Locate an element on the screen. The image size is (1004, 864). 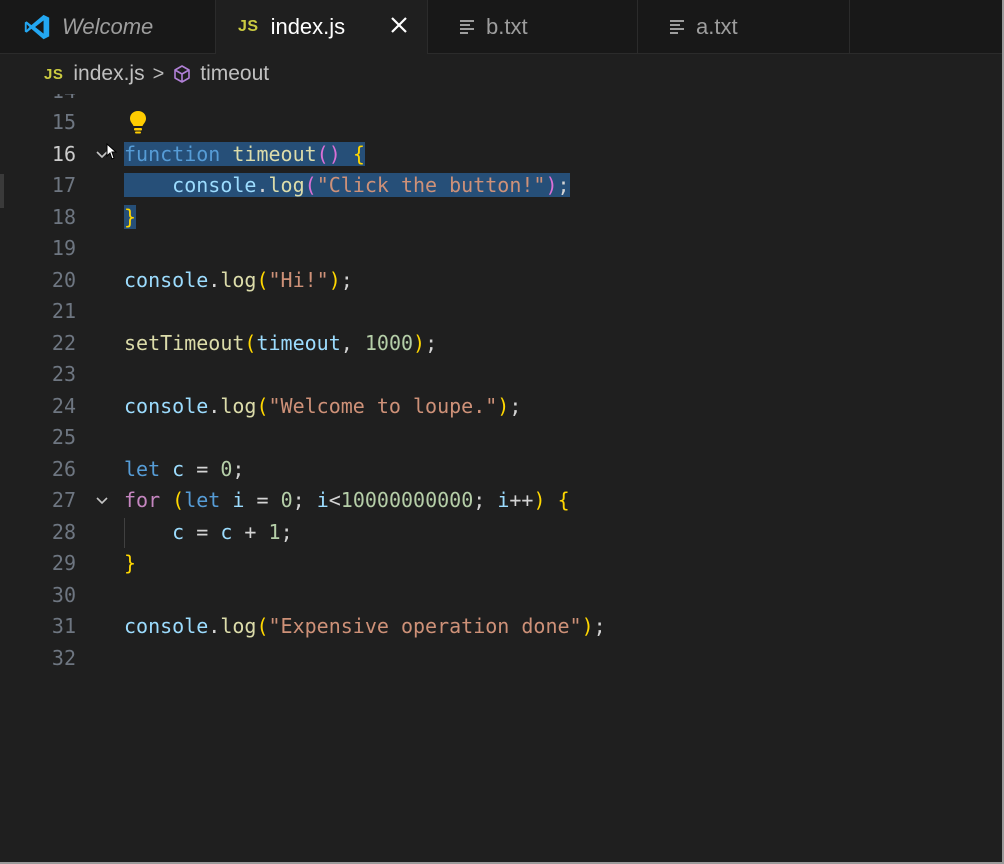
vscode-logo-icon is located at coordinates (37, 27).